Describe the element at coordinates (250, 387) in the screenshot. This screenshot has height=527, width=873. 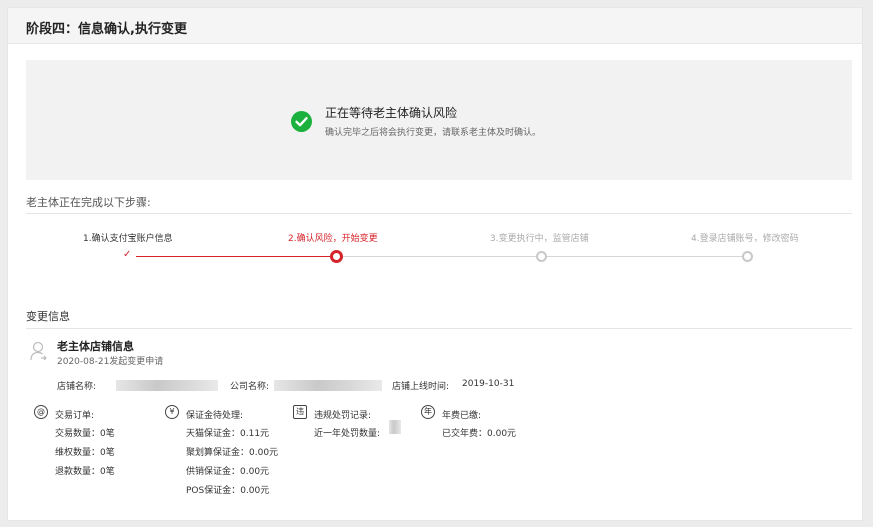
I see `company-name-label: 公司名称:` at that location.